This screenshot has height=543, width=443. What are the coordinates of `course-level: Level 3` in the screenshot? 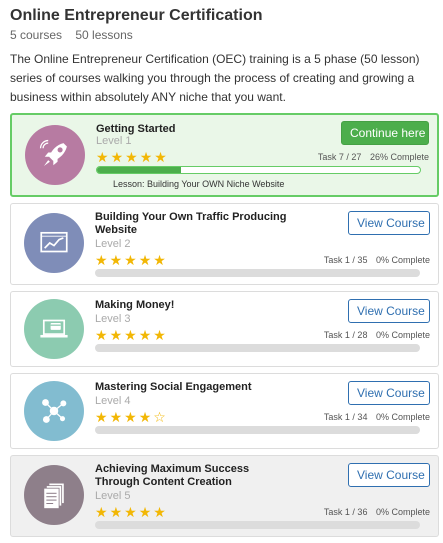 It's located at (113, 319).